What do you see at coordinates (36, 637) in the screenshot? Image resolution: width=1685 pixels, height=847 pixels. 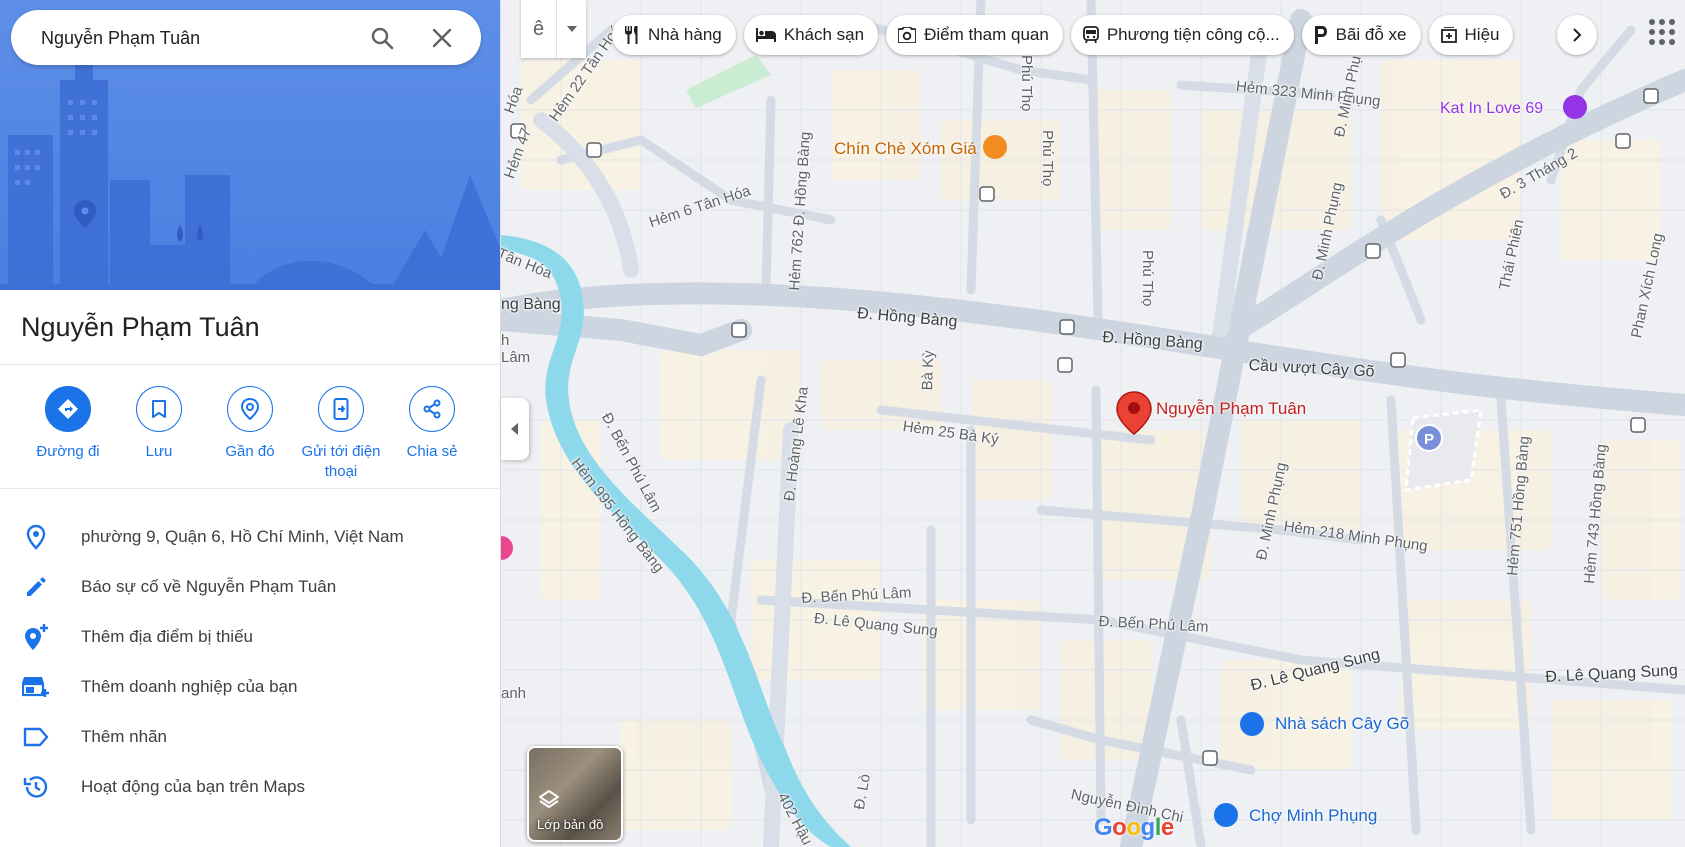 I see `add-location-icon` at bounding box center [36, 637].